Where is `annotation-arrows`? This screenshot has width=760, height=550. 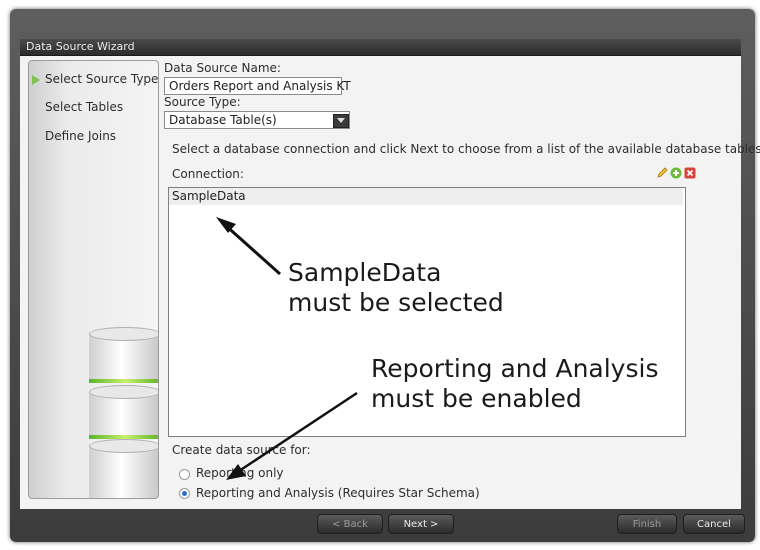
annotation-arrows is located at coordinates (287, 348).